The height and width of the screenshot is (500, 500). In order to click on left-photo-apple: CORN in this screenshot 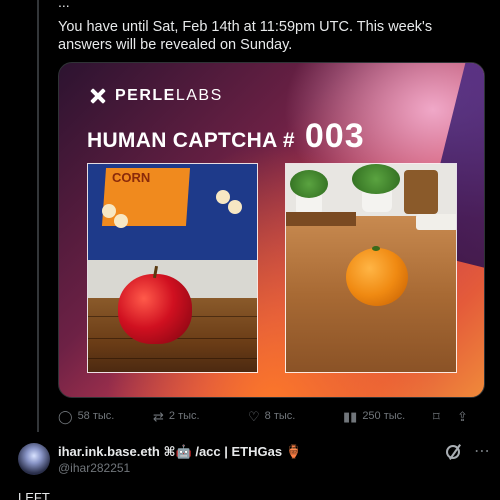, I will do `click(172, 268)`.